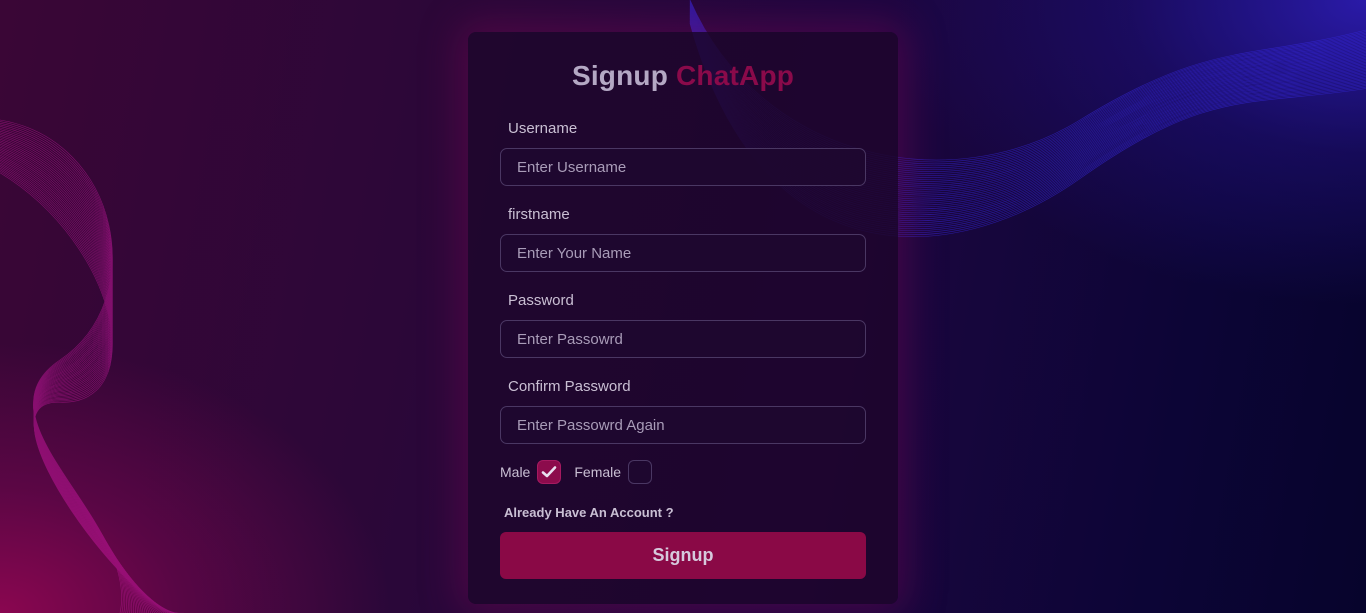 The width and height of the screenshot is (1366, 613). Describe the element at coordinates (683, 253) in the screenshot. I see `firstname-input` at that location.